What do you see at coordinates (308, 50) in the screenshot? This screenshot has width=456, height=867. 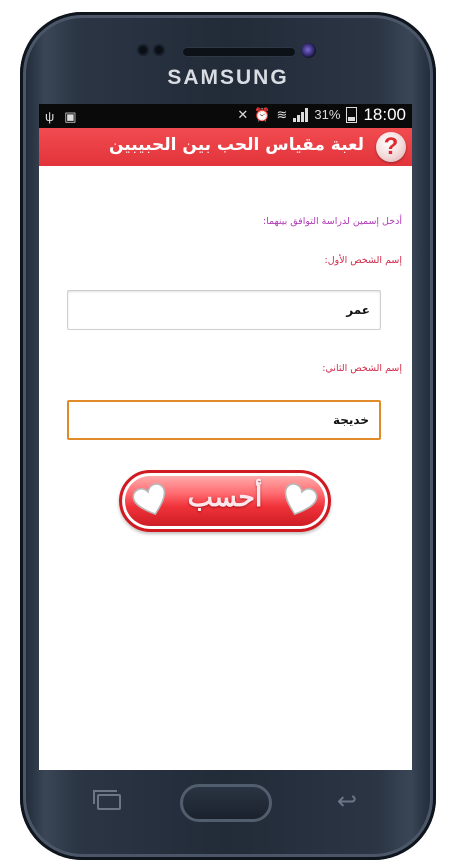 I see `front-camera` at bounding box center [308, 50].